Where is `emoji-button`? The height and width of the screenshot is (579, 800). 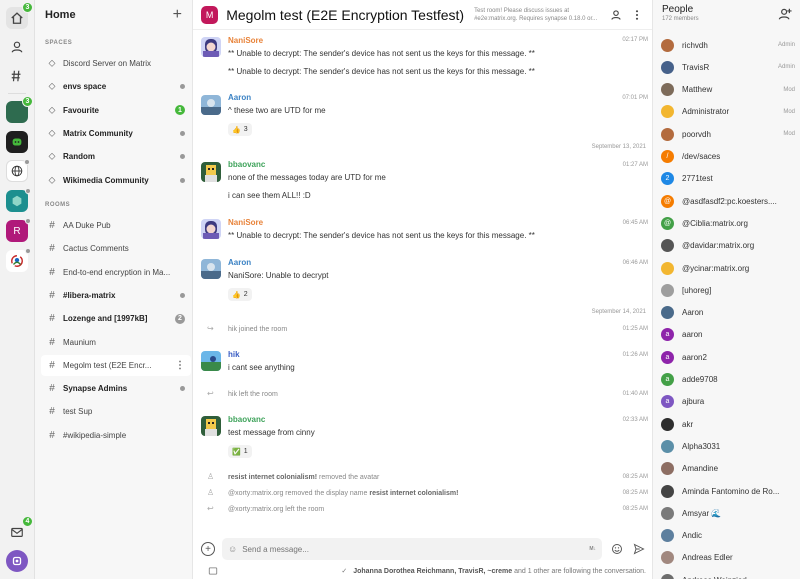 emoji-button is located at coordinates (617, 549).